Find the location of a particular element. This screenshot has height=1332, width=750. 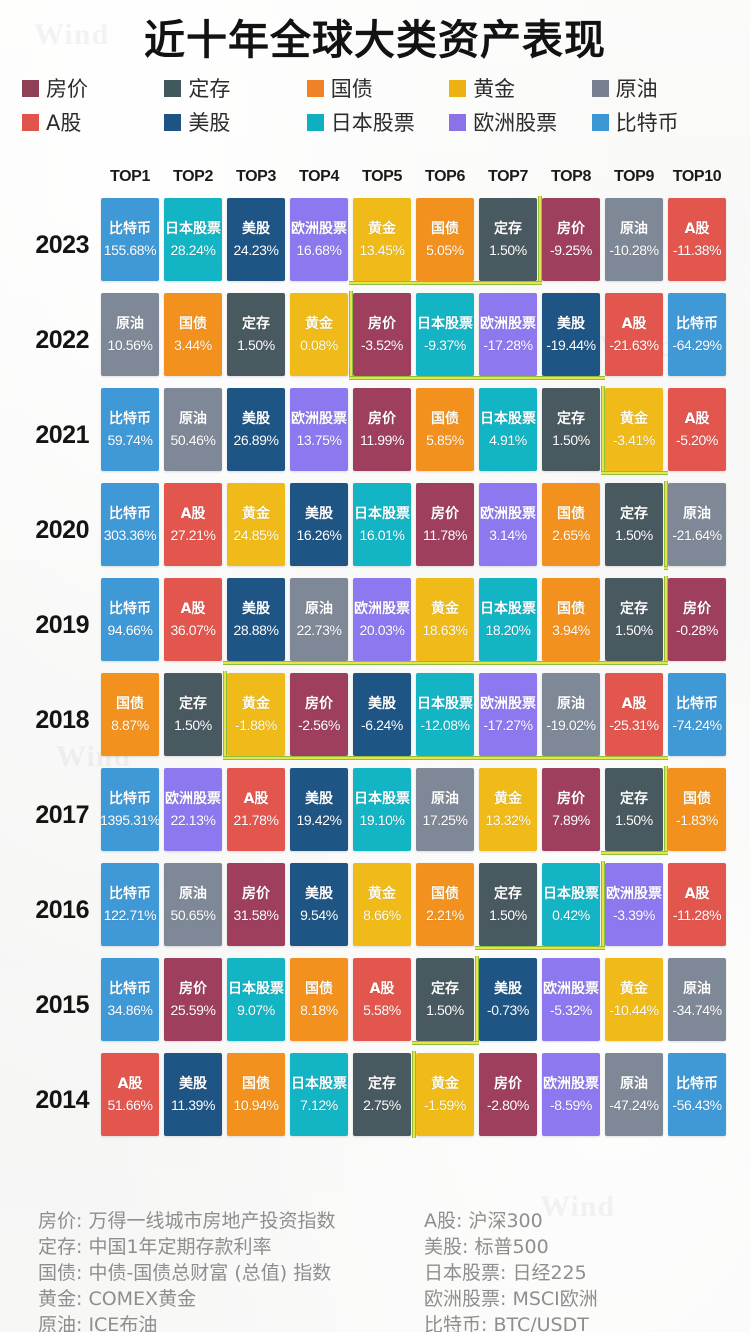

grid-cell: 原油 -47.24% is located at coordinates (634, 1094).